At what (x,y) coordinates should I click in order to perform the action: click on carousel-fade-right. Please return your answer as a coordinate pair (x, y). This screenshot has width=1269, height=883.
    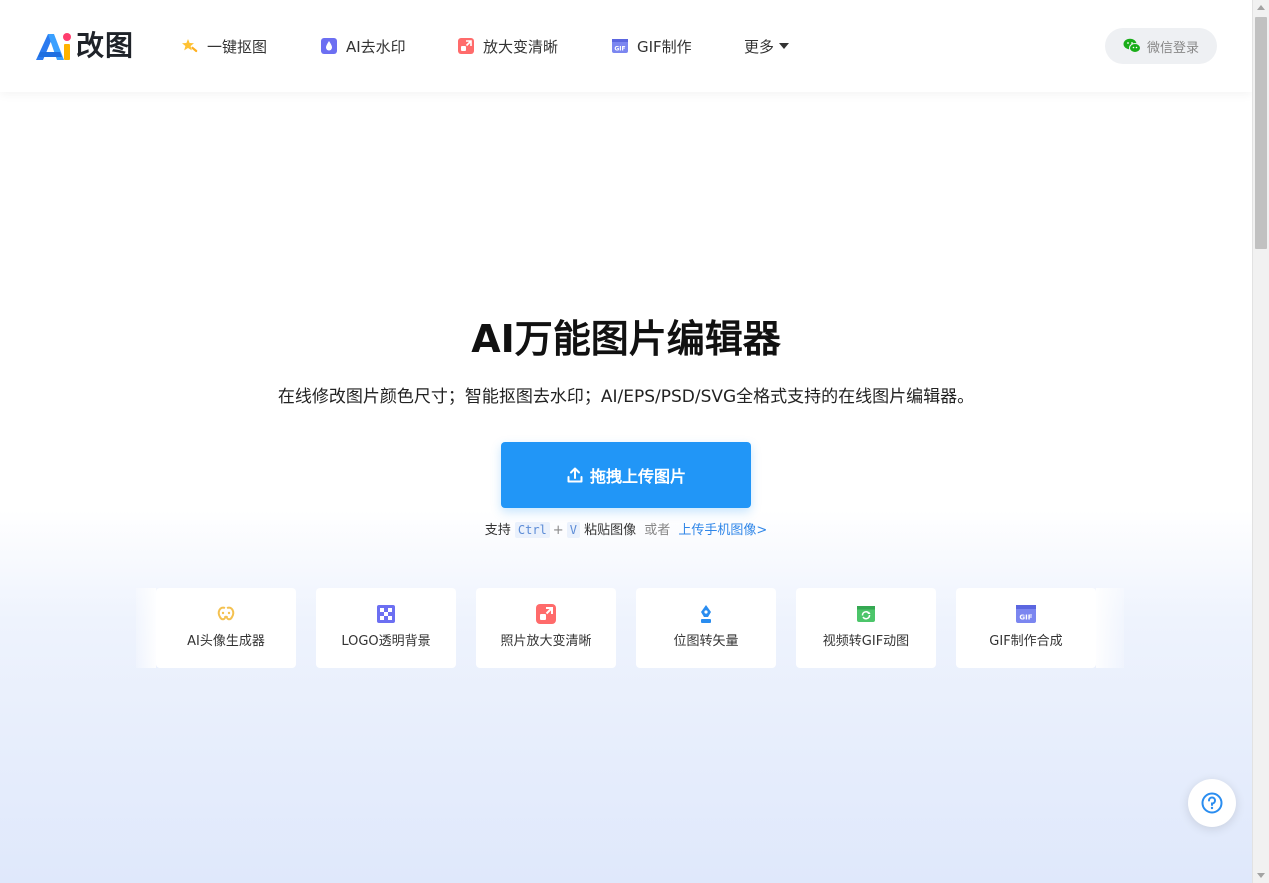
    Looking at the image, I should click on (1110, 628).